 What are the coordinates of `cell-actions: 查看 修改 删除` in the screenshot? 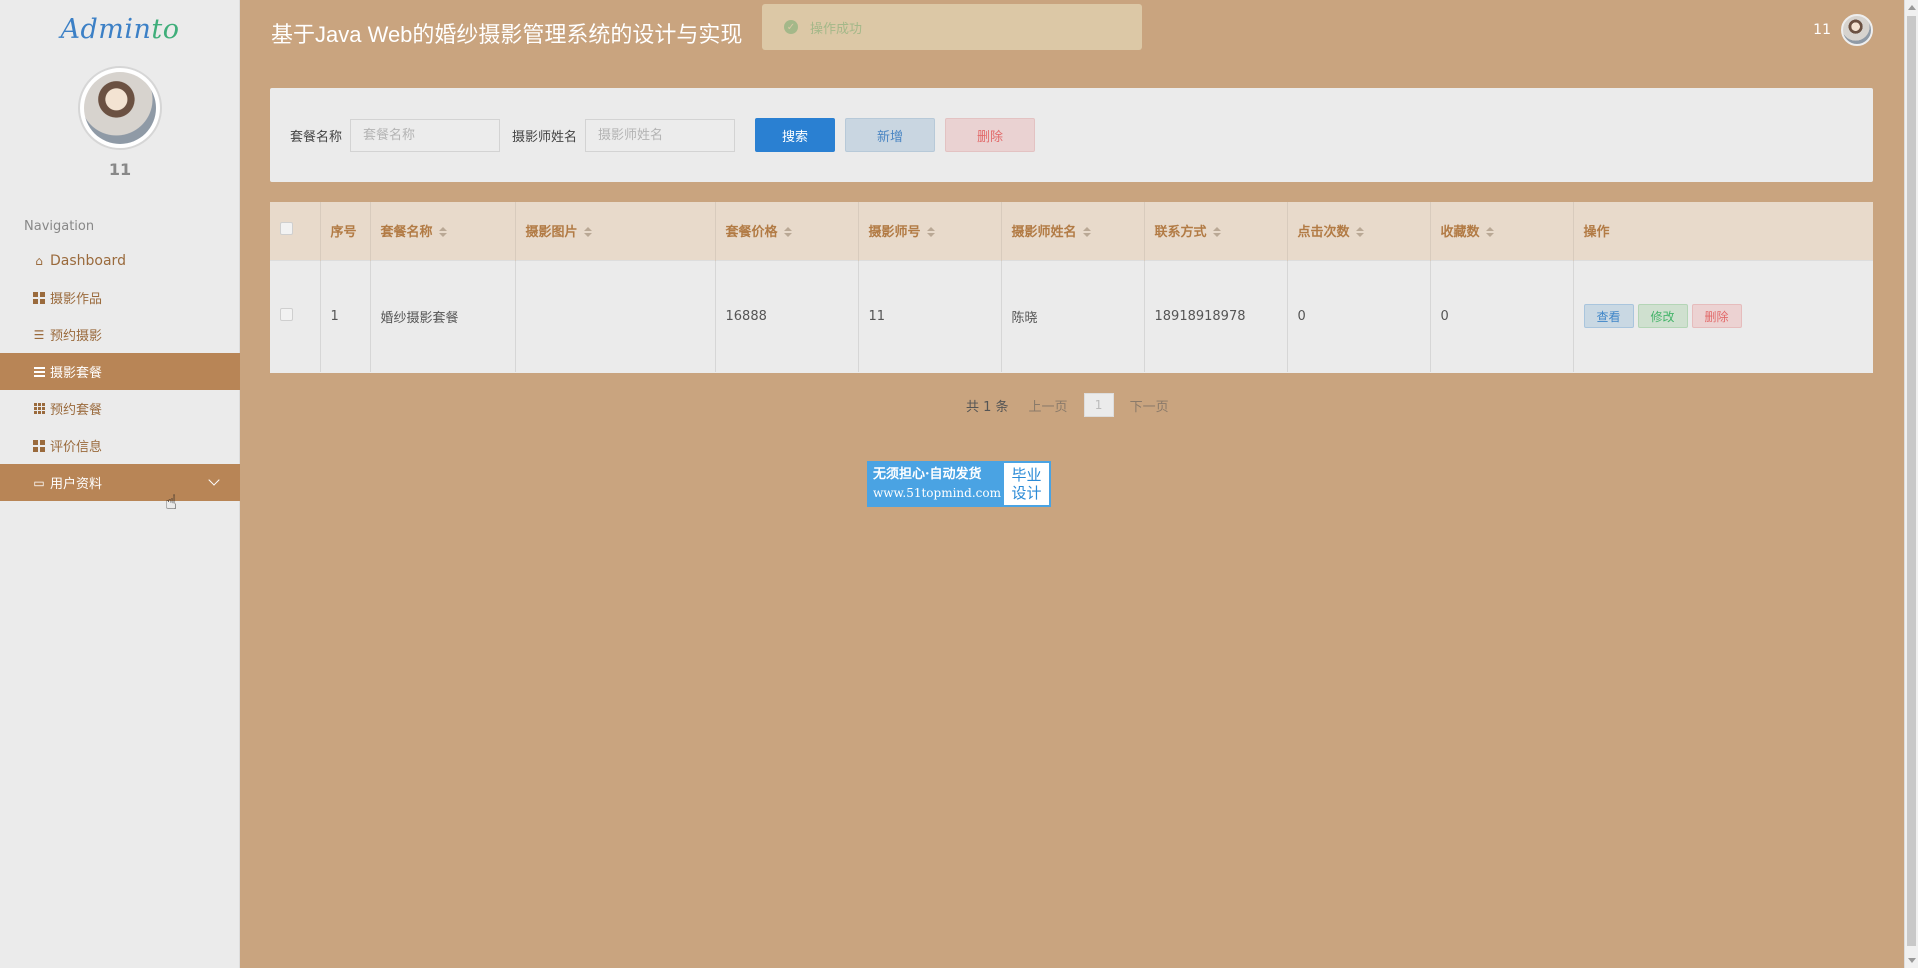 It's located at (1723, 315).